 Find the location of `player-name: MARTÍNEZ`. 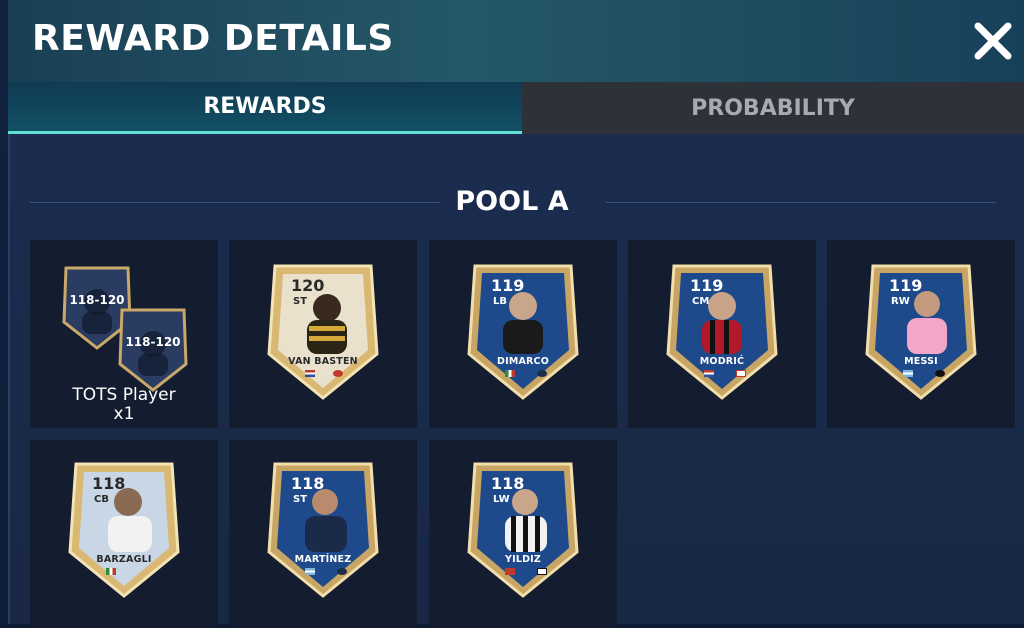

player-name: MARTÍNEZ is located at coordinates (323, 559).